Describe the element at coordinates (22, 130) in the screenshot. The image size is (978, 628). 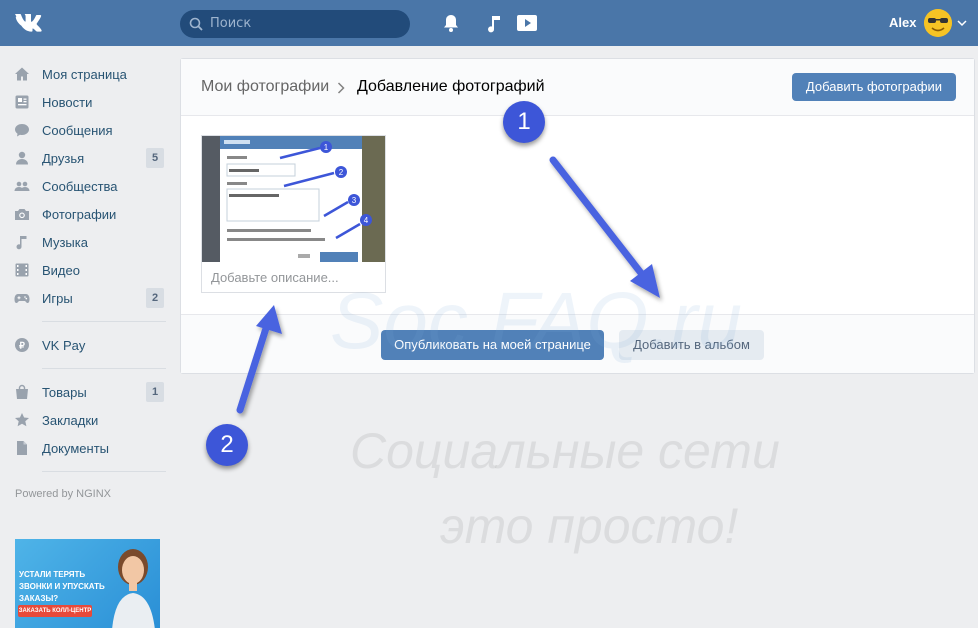
I see `messages-icon` at that location.